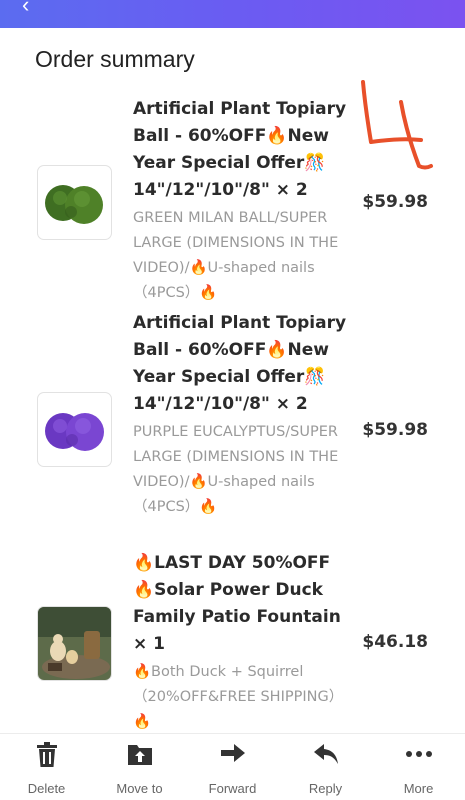  What do you see at coordinates (325, 754) in the screenshot?
I see `reply-arrow-icon` at bounding box center [325, 754].